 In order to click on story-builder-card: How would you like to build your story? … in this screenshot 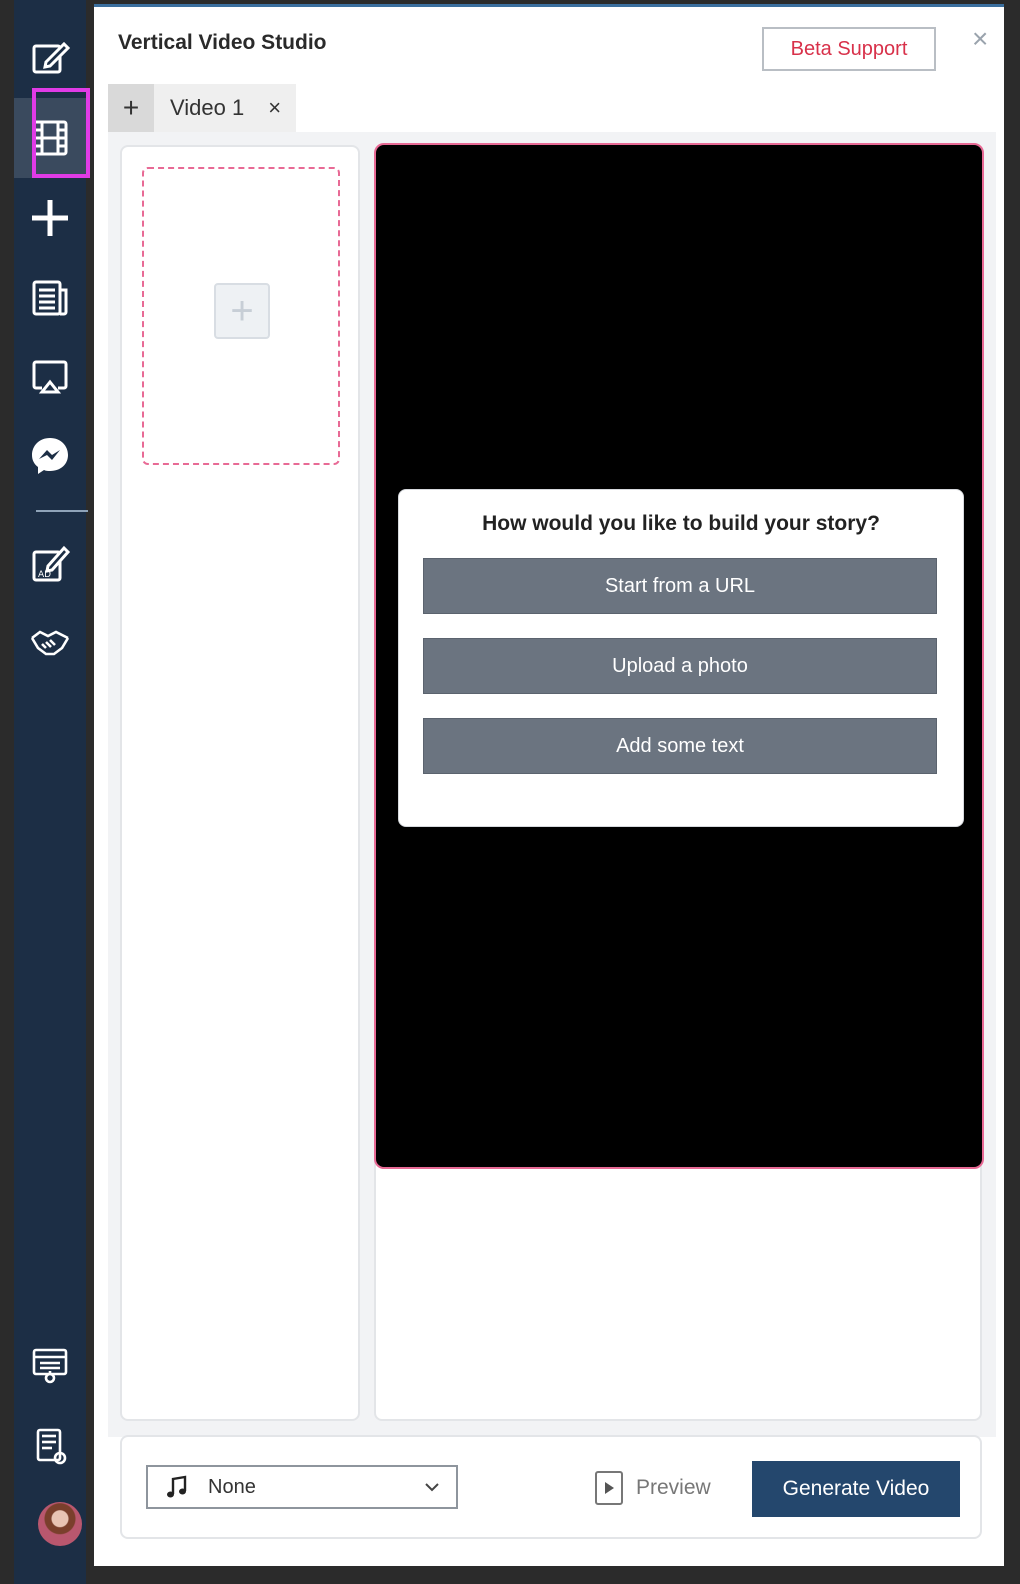, I will do `click(681, 658)`.